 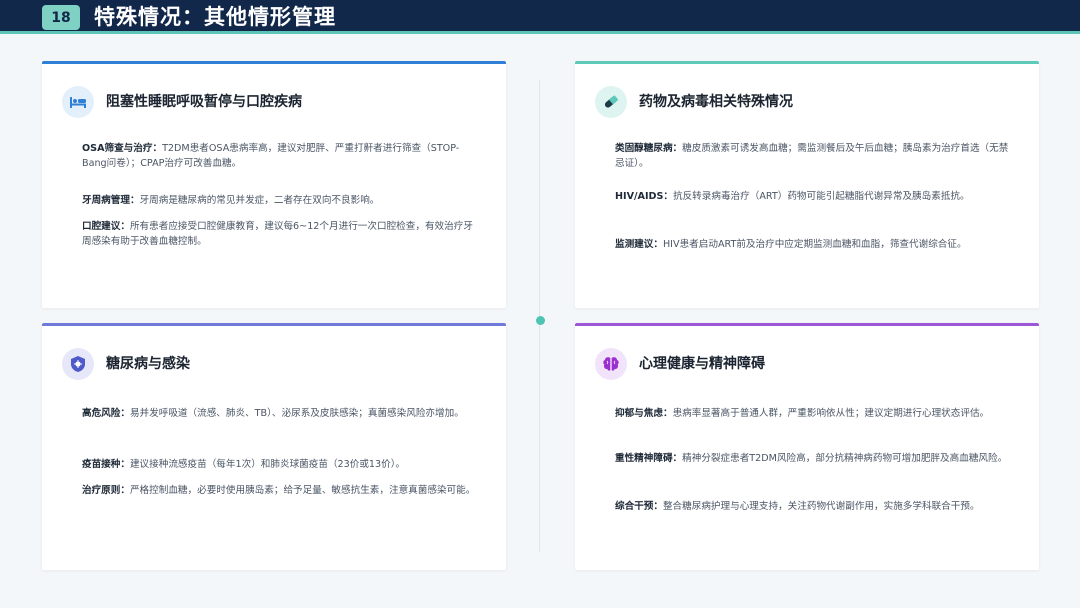 I want to click on page-number-badge: 18, so click(x=61, y=17).